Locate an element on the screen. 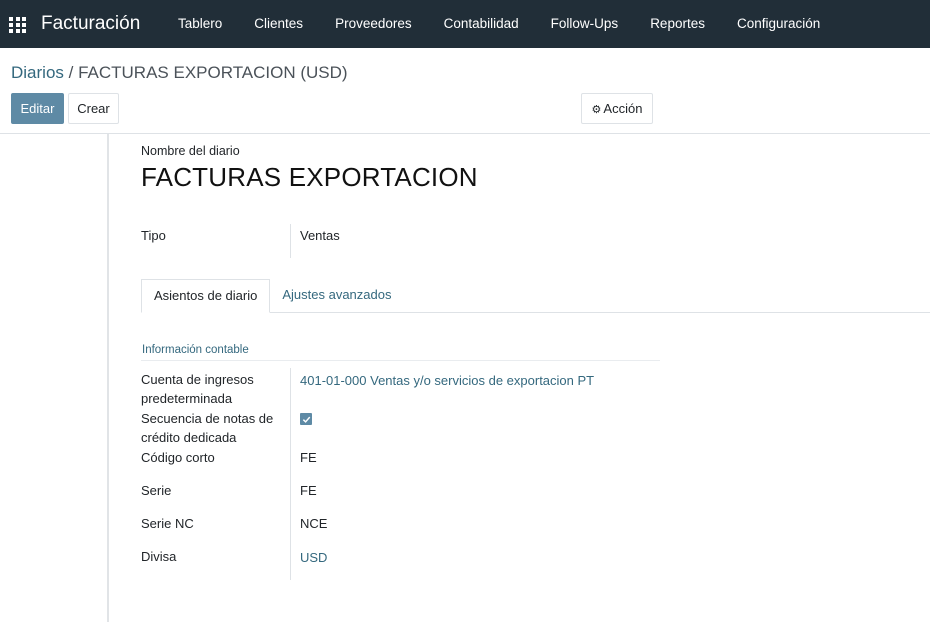 This screenshot has height=622, width=930. app-brand: Facturación is located at coordinates (90, 24).